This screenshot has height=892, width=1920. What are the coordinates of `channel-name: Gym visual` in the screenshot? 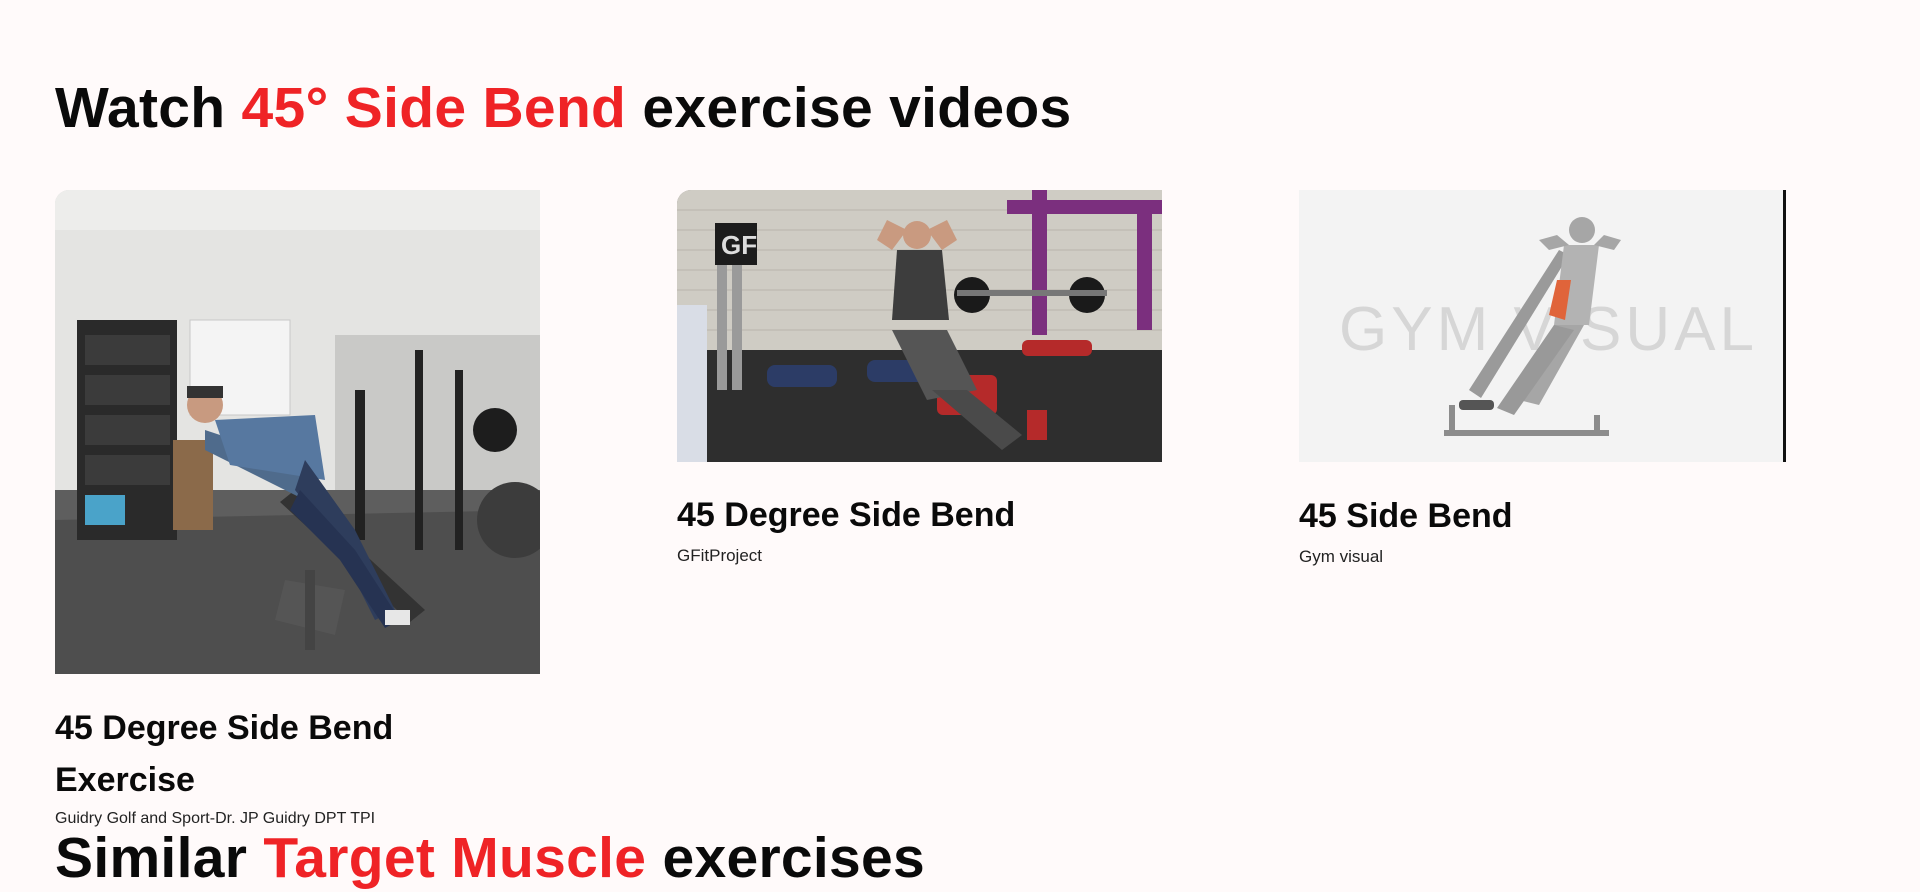 It's located at (1341, 556).